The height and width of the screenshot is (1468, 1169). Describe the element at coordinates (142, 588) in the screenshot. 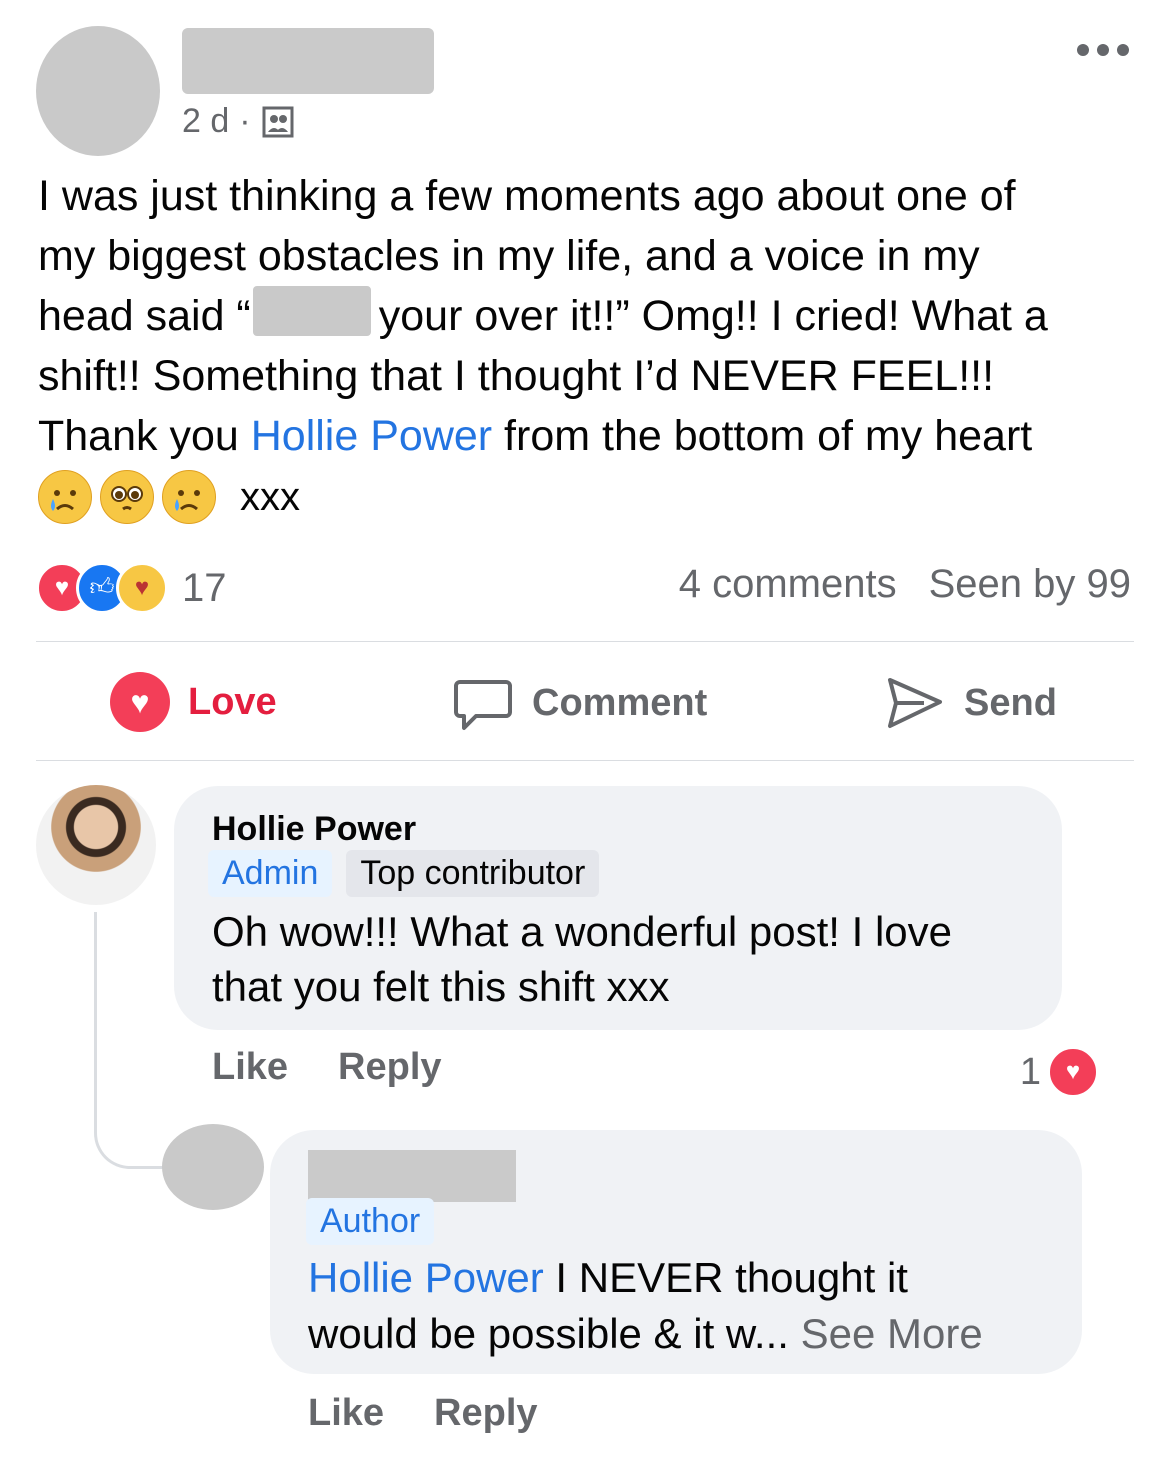

I see `care-icon: ♥` at that location.